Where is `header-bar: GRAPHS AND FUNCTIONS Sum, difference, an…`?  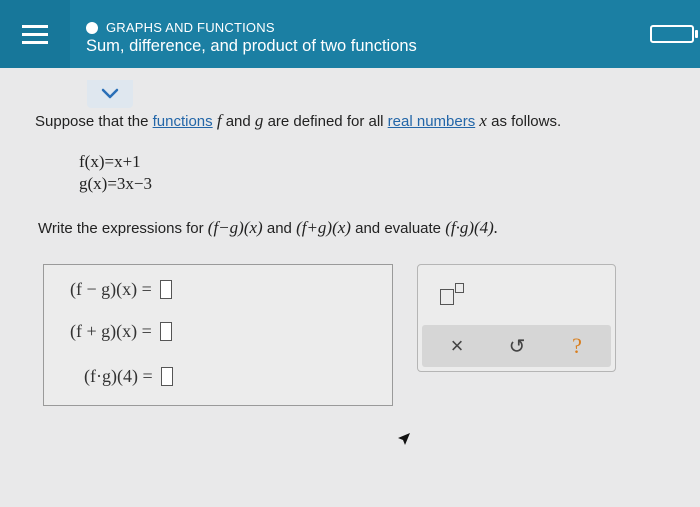
header-bar: GRAPHS AND FUNCTIONS Sum, difference, an… is located at coordinates (350, 34).